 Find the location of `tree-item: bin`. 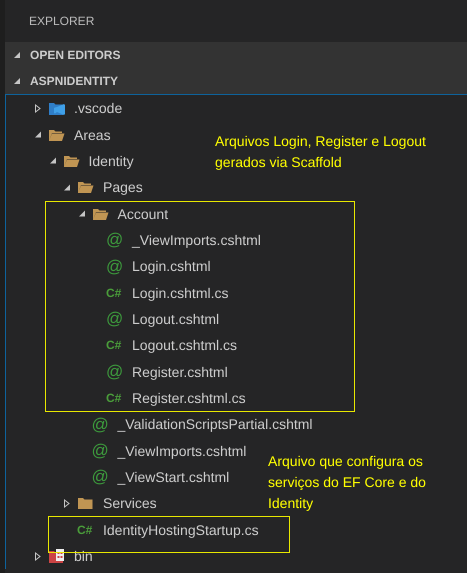

tree-item: bin is located at coordinates (65, 556).